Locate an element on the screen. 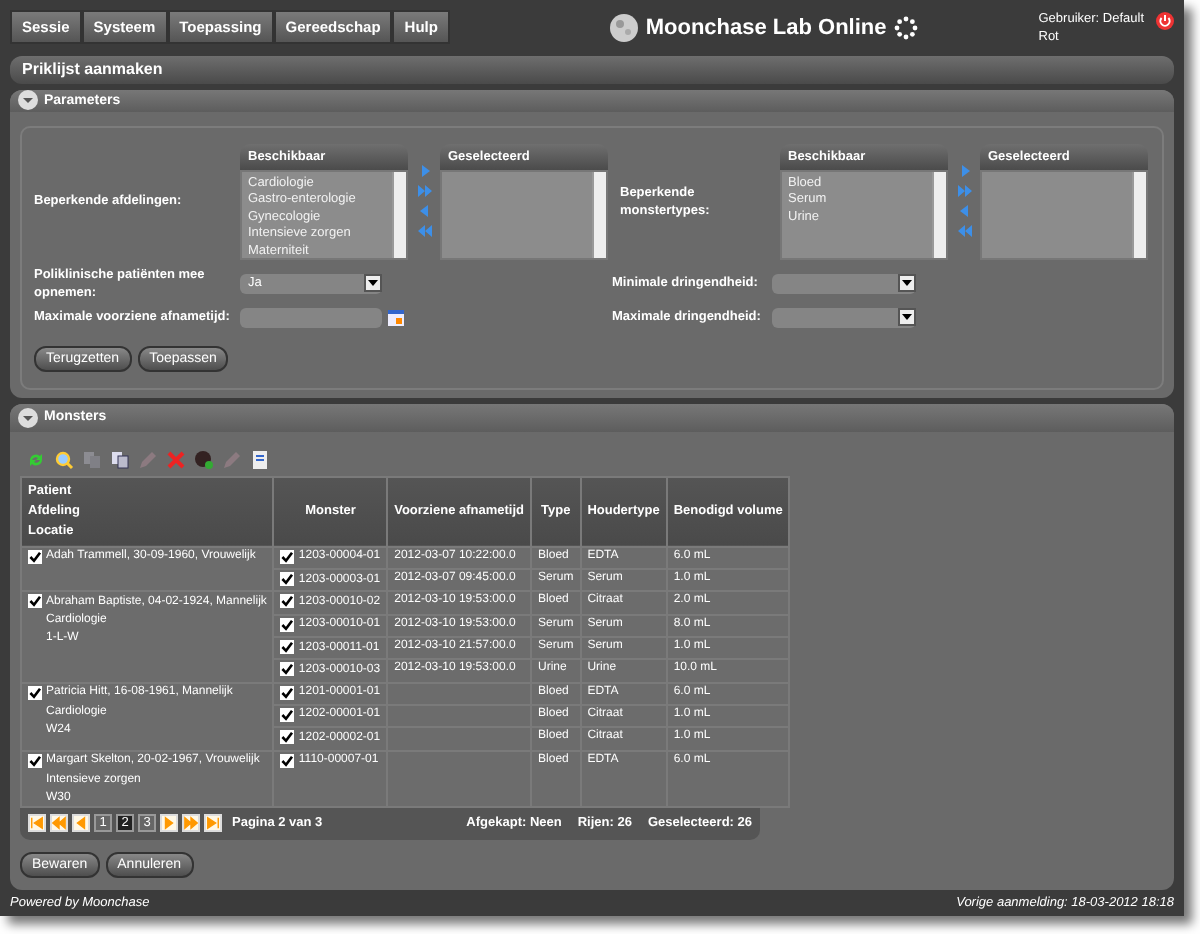  power-icon is located at coordinates (1165, 20).